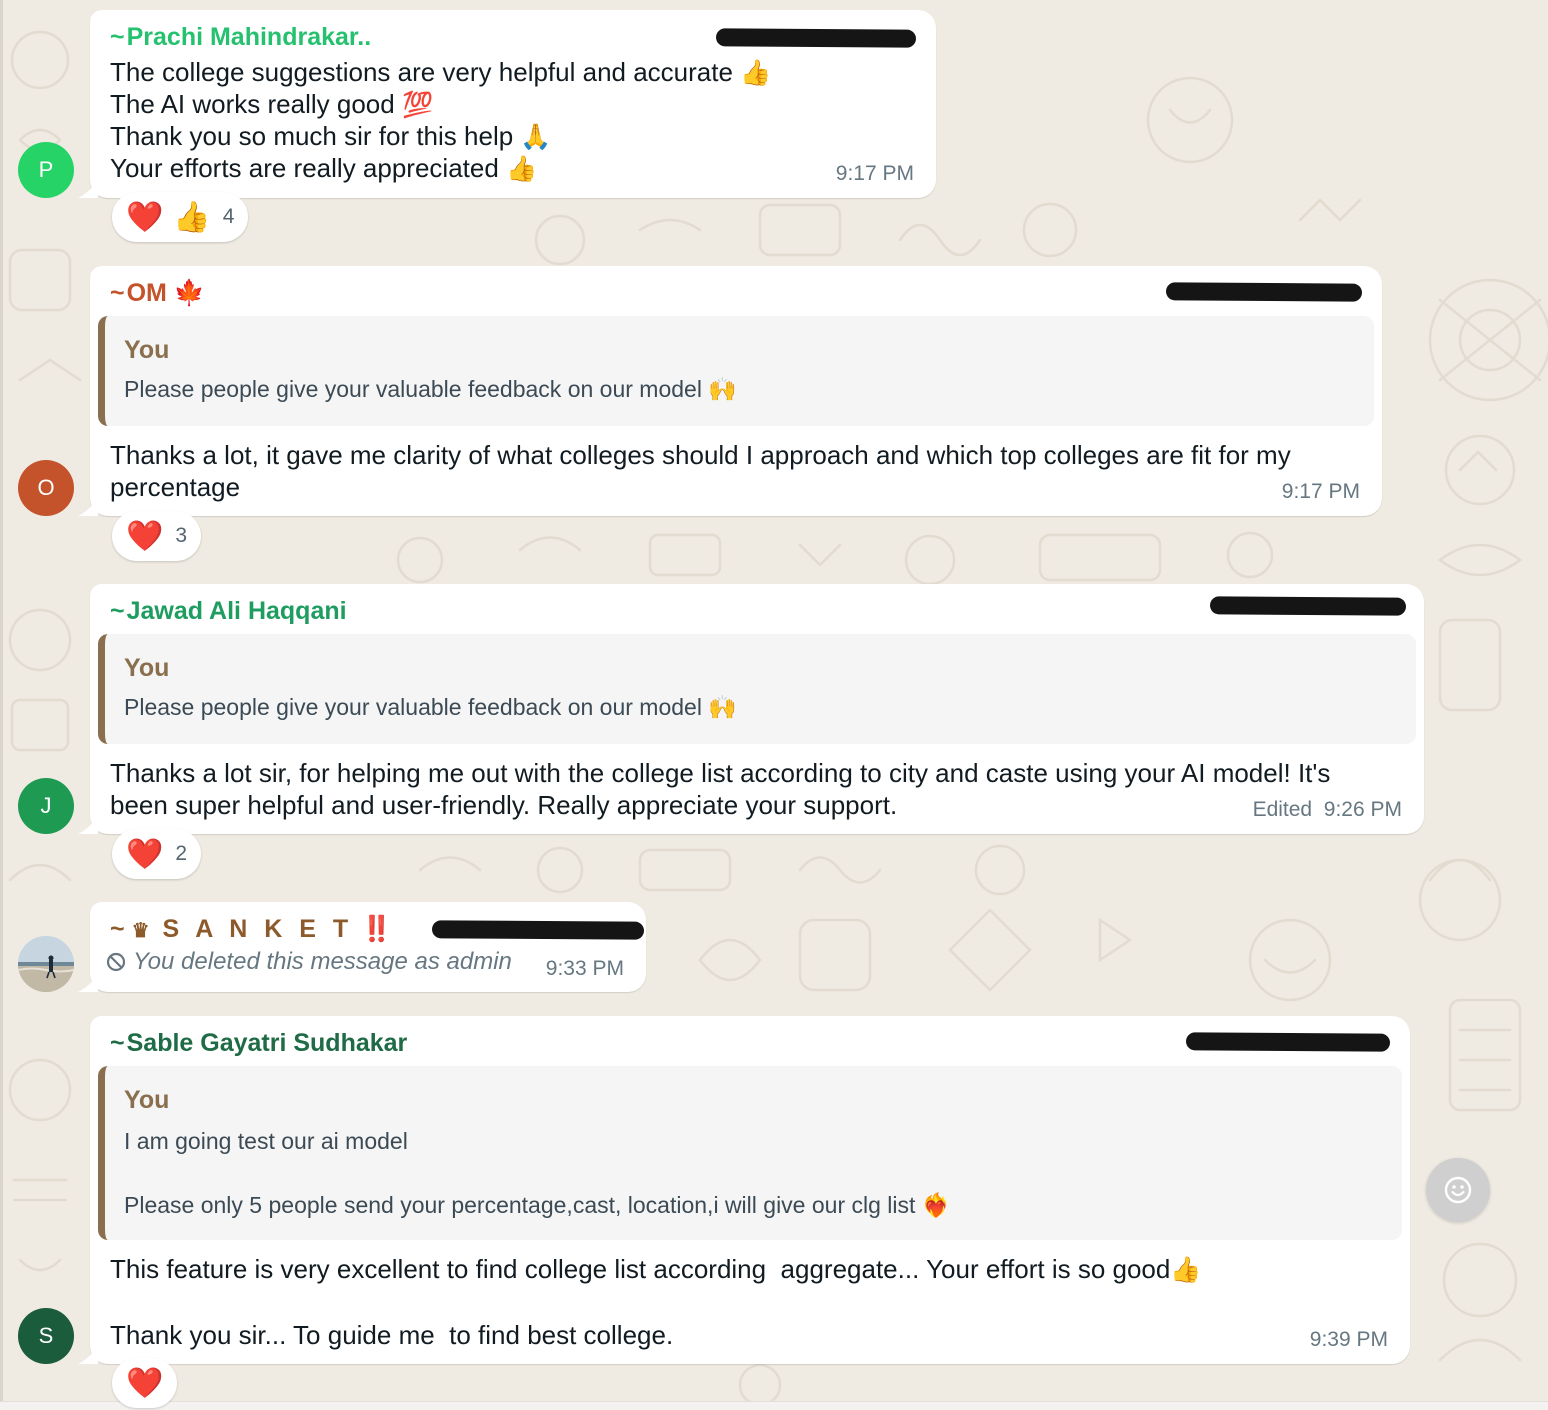 The height and width of the screenshot is (1410, 1548). I want to click on message-time: 9:33 PM, so click(584, 968).